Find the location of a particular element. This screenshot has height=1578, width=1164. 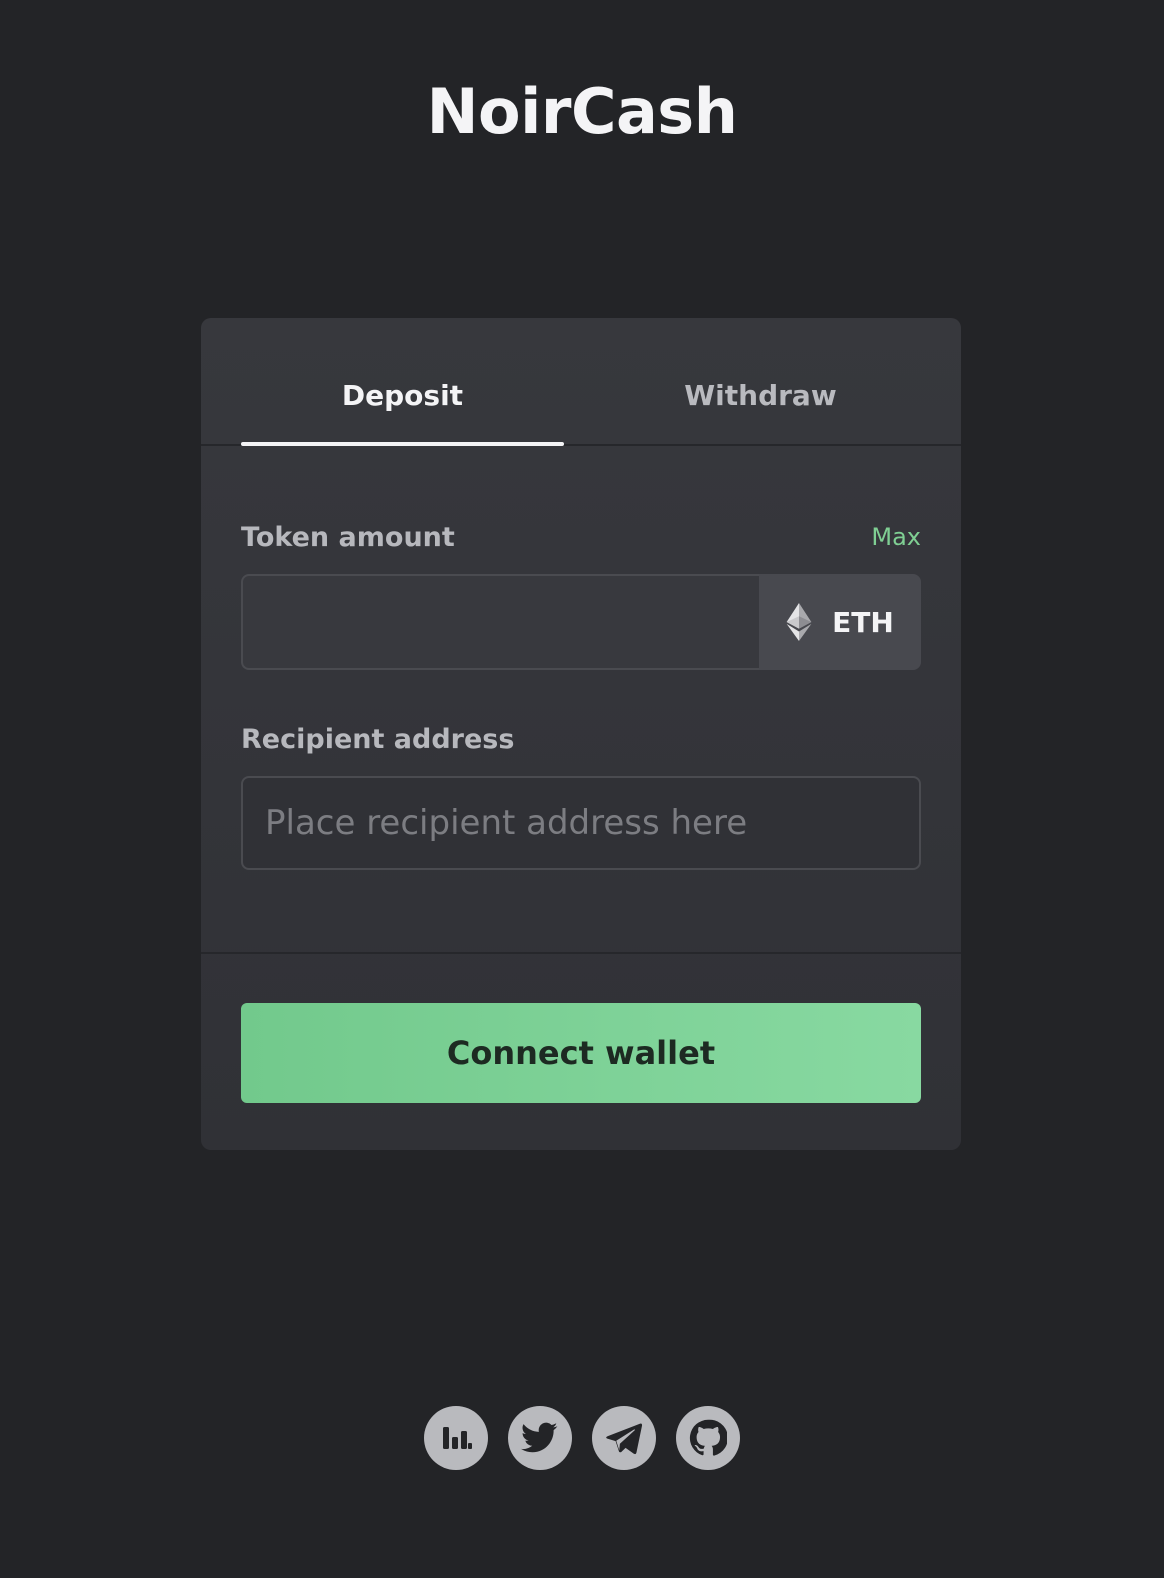

social-links is located at coordinates (582, 1438).